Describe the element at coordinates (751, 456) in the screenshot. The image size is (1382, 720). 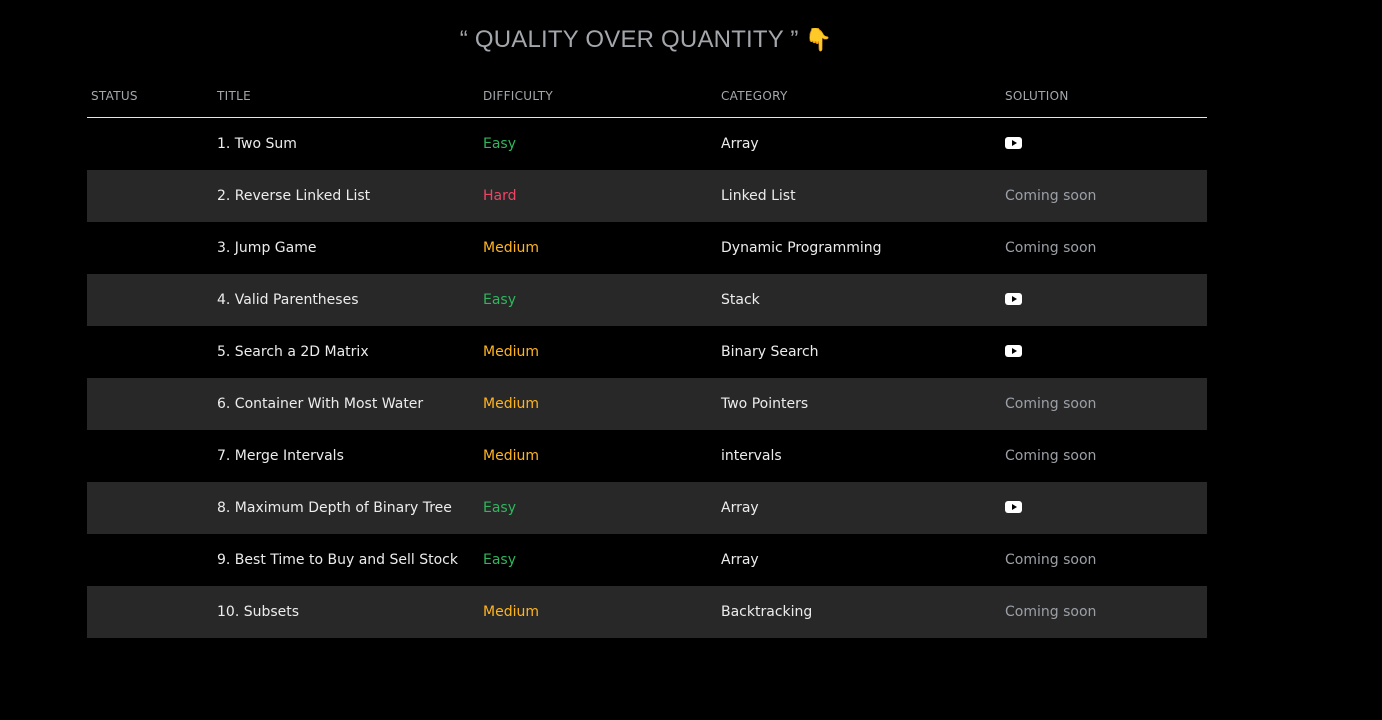
I see `category-label: intervals` at that location.